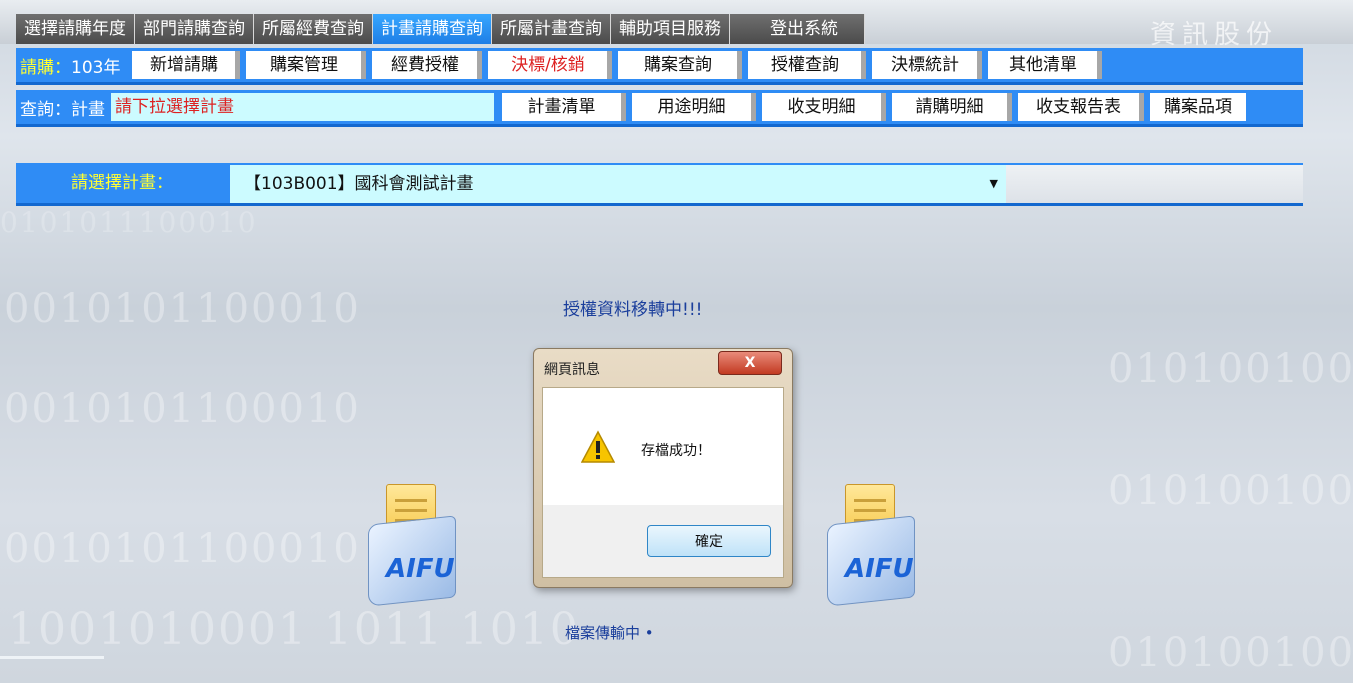  Describe the element at coordinates (807, 65) in the screenshot. I see `auth-query-button: 授權查詢` at that location.